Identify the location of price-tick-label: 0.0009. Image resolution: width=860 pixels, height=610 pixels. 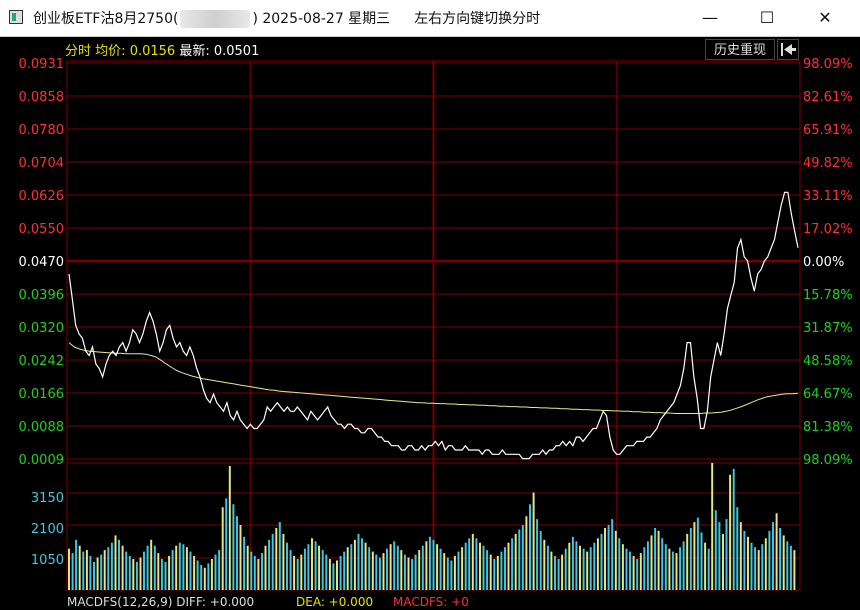
(42, 460).